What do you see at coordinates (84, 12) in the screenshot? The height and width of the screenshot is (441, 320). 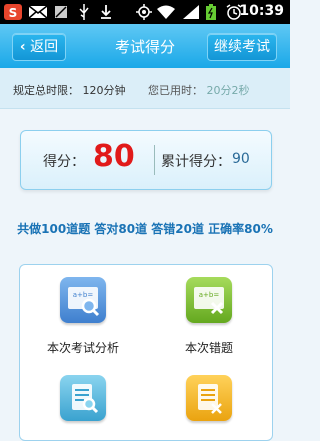 I see `usb-icon` at bounding box center [84, 12].